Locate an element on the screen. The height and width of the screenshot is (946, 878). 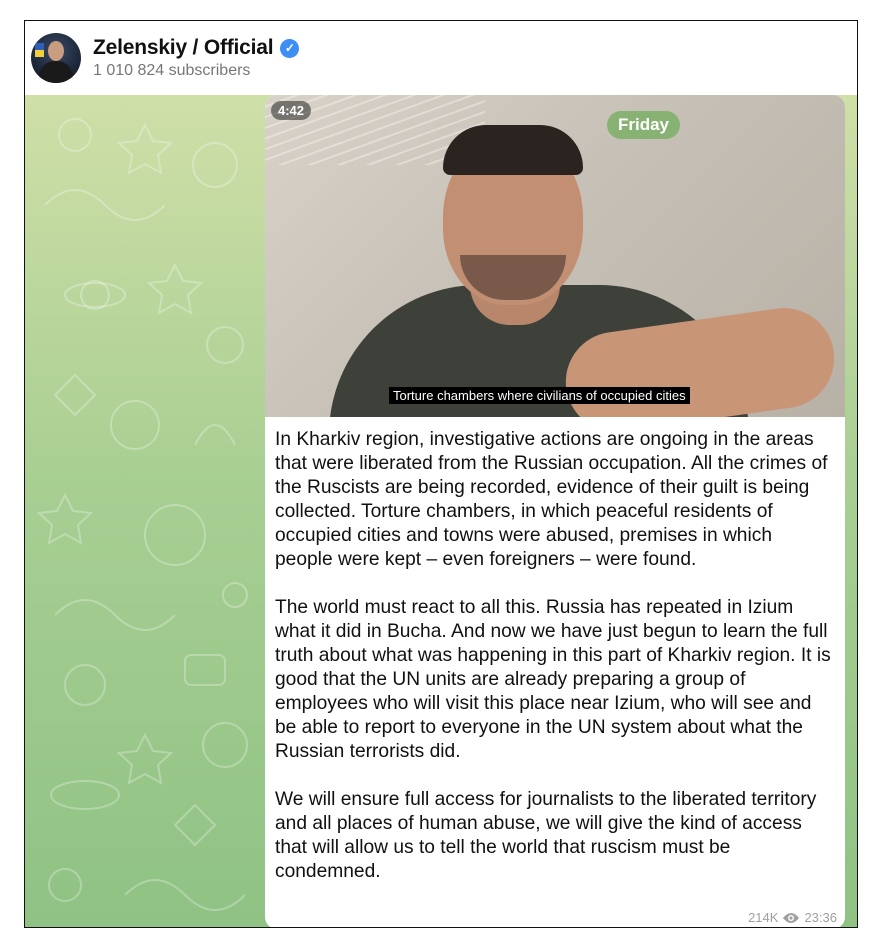
eye-icon is located at coordinates (791, 918).